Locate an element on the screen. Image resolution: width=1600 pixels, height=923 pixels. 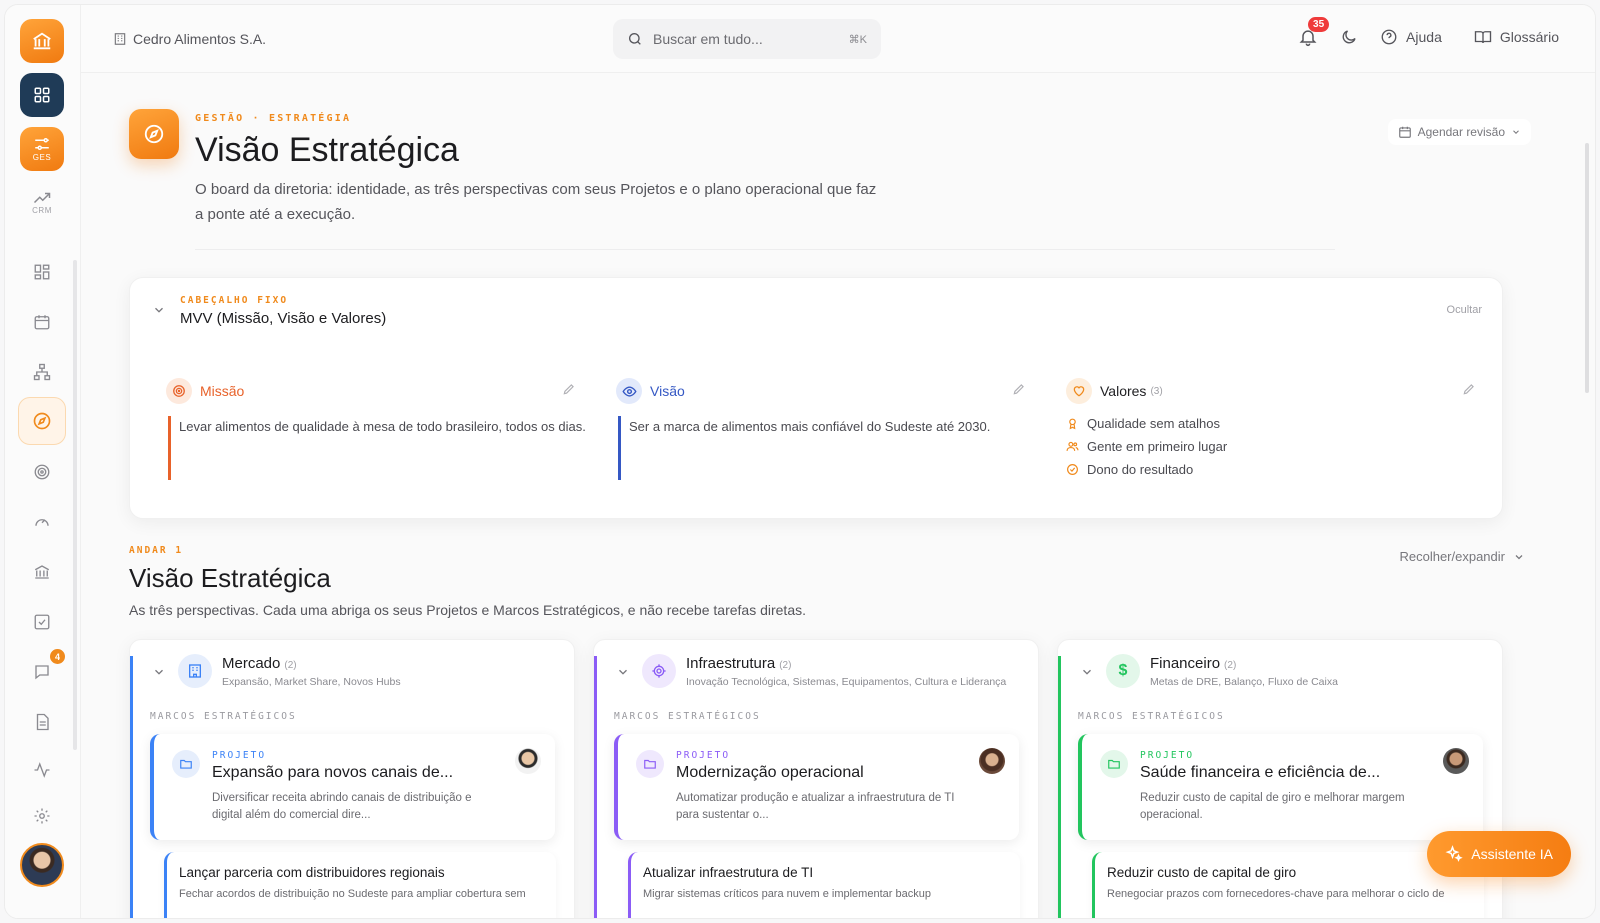
perspective-color-bar is located at coordinates (595, 787).